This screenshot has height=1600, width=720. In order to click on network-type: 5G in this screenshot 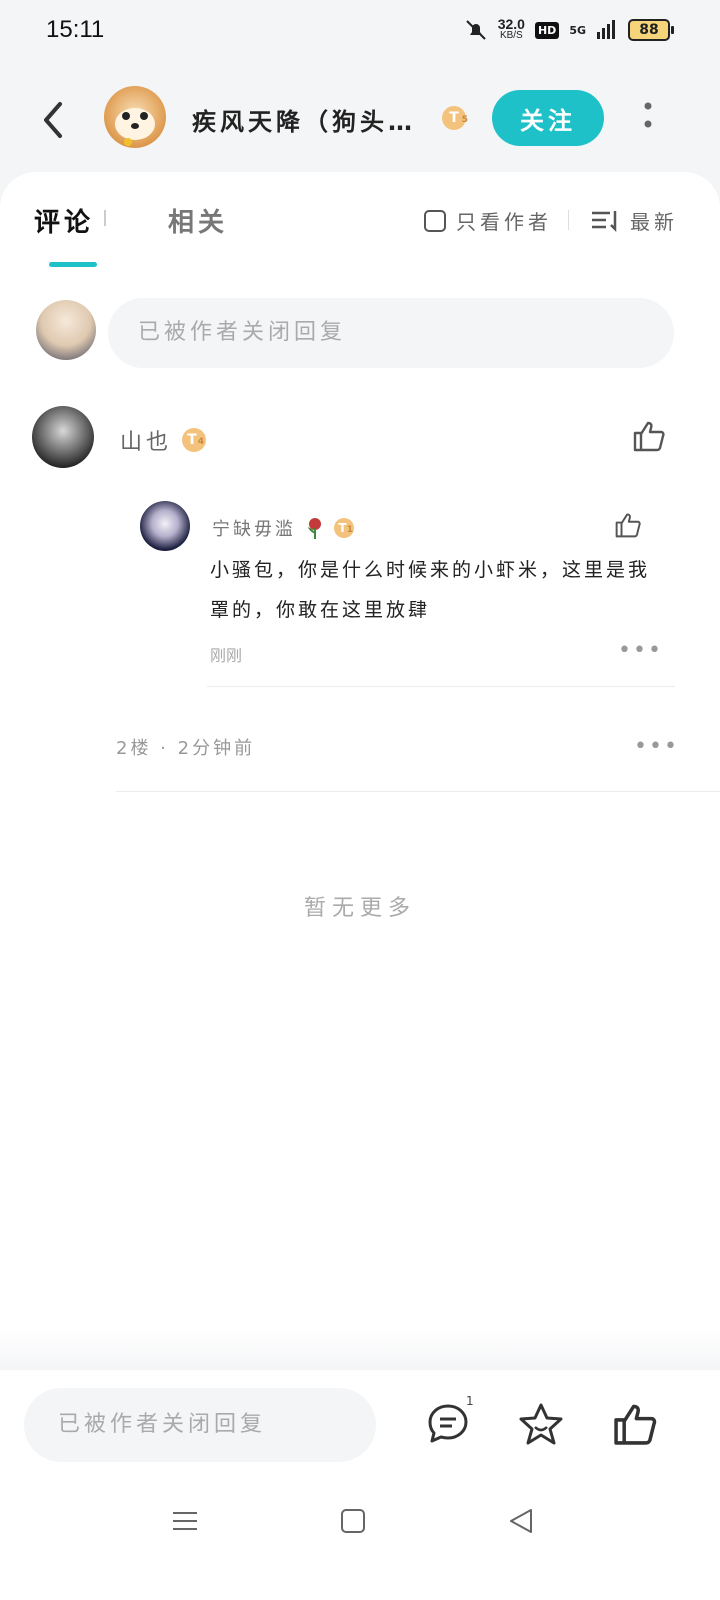, I will do `click(577, 30)`.